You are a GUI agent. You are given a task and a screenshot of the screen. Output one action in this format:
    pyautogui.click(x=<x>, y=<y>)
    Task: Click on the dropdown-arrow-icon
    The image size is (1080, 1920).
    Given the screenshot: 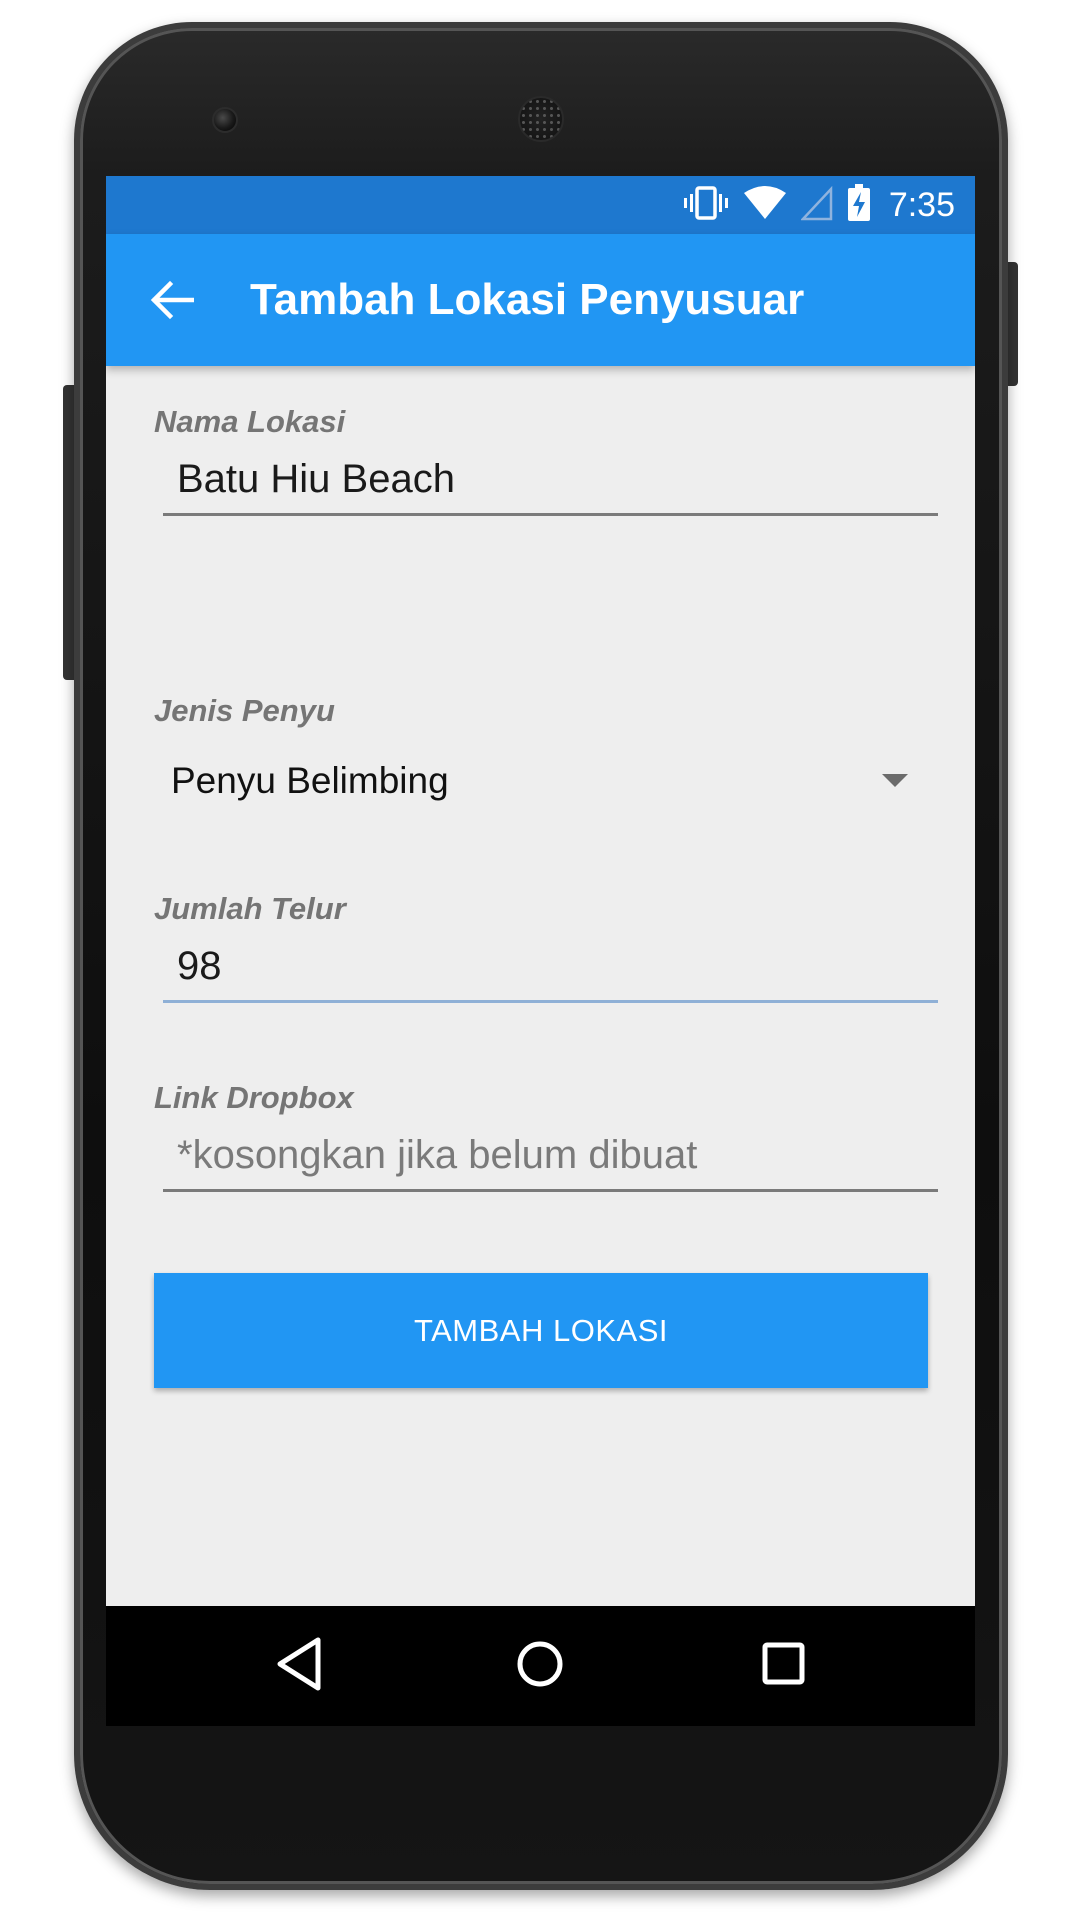 What is the action you would take?
    pyautogui.click(x=895, y=780)
    